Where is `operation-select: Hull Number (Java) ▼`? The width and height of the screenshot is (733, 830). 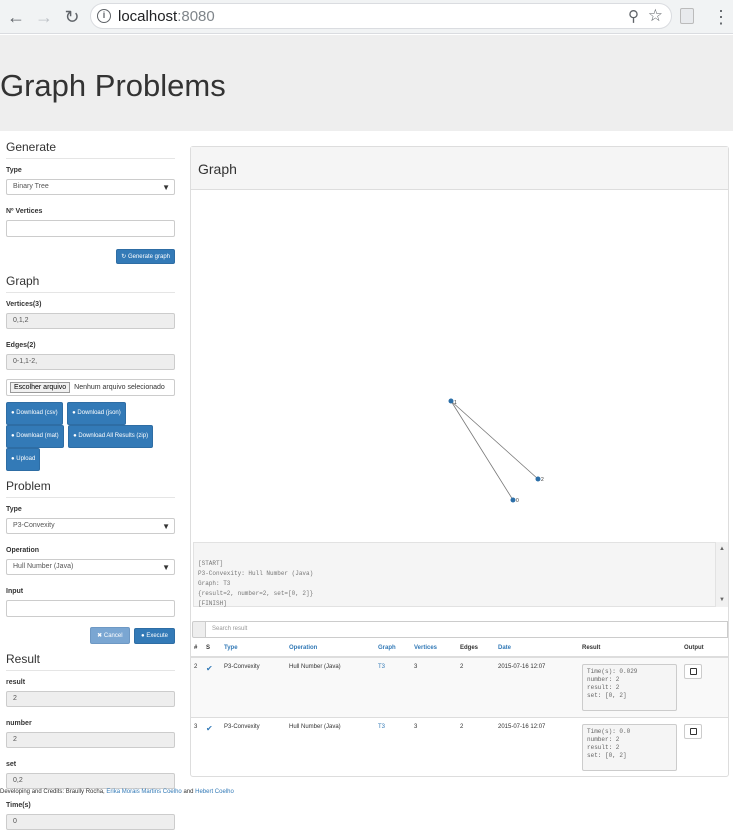 operation-select: Hull Number (Java) ▼ is located at coordinates (90, 567).